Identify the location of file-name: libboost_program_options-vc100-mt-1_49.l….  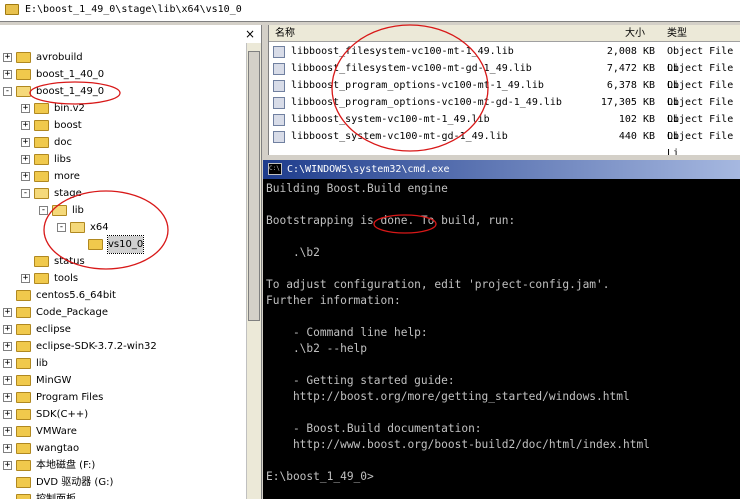
(417, 85).